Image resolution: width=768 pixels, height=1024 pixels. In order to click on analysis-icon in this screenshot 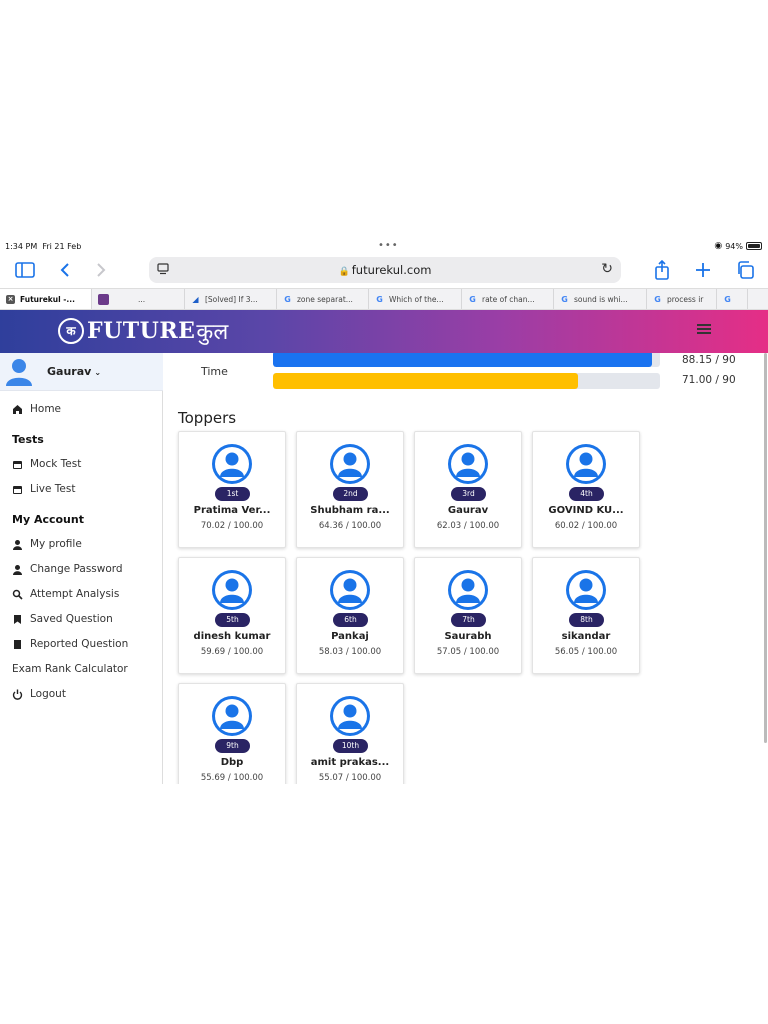, I will do `click(17, 594)`.